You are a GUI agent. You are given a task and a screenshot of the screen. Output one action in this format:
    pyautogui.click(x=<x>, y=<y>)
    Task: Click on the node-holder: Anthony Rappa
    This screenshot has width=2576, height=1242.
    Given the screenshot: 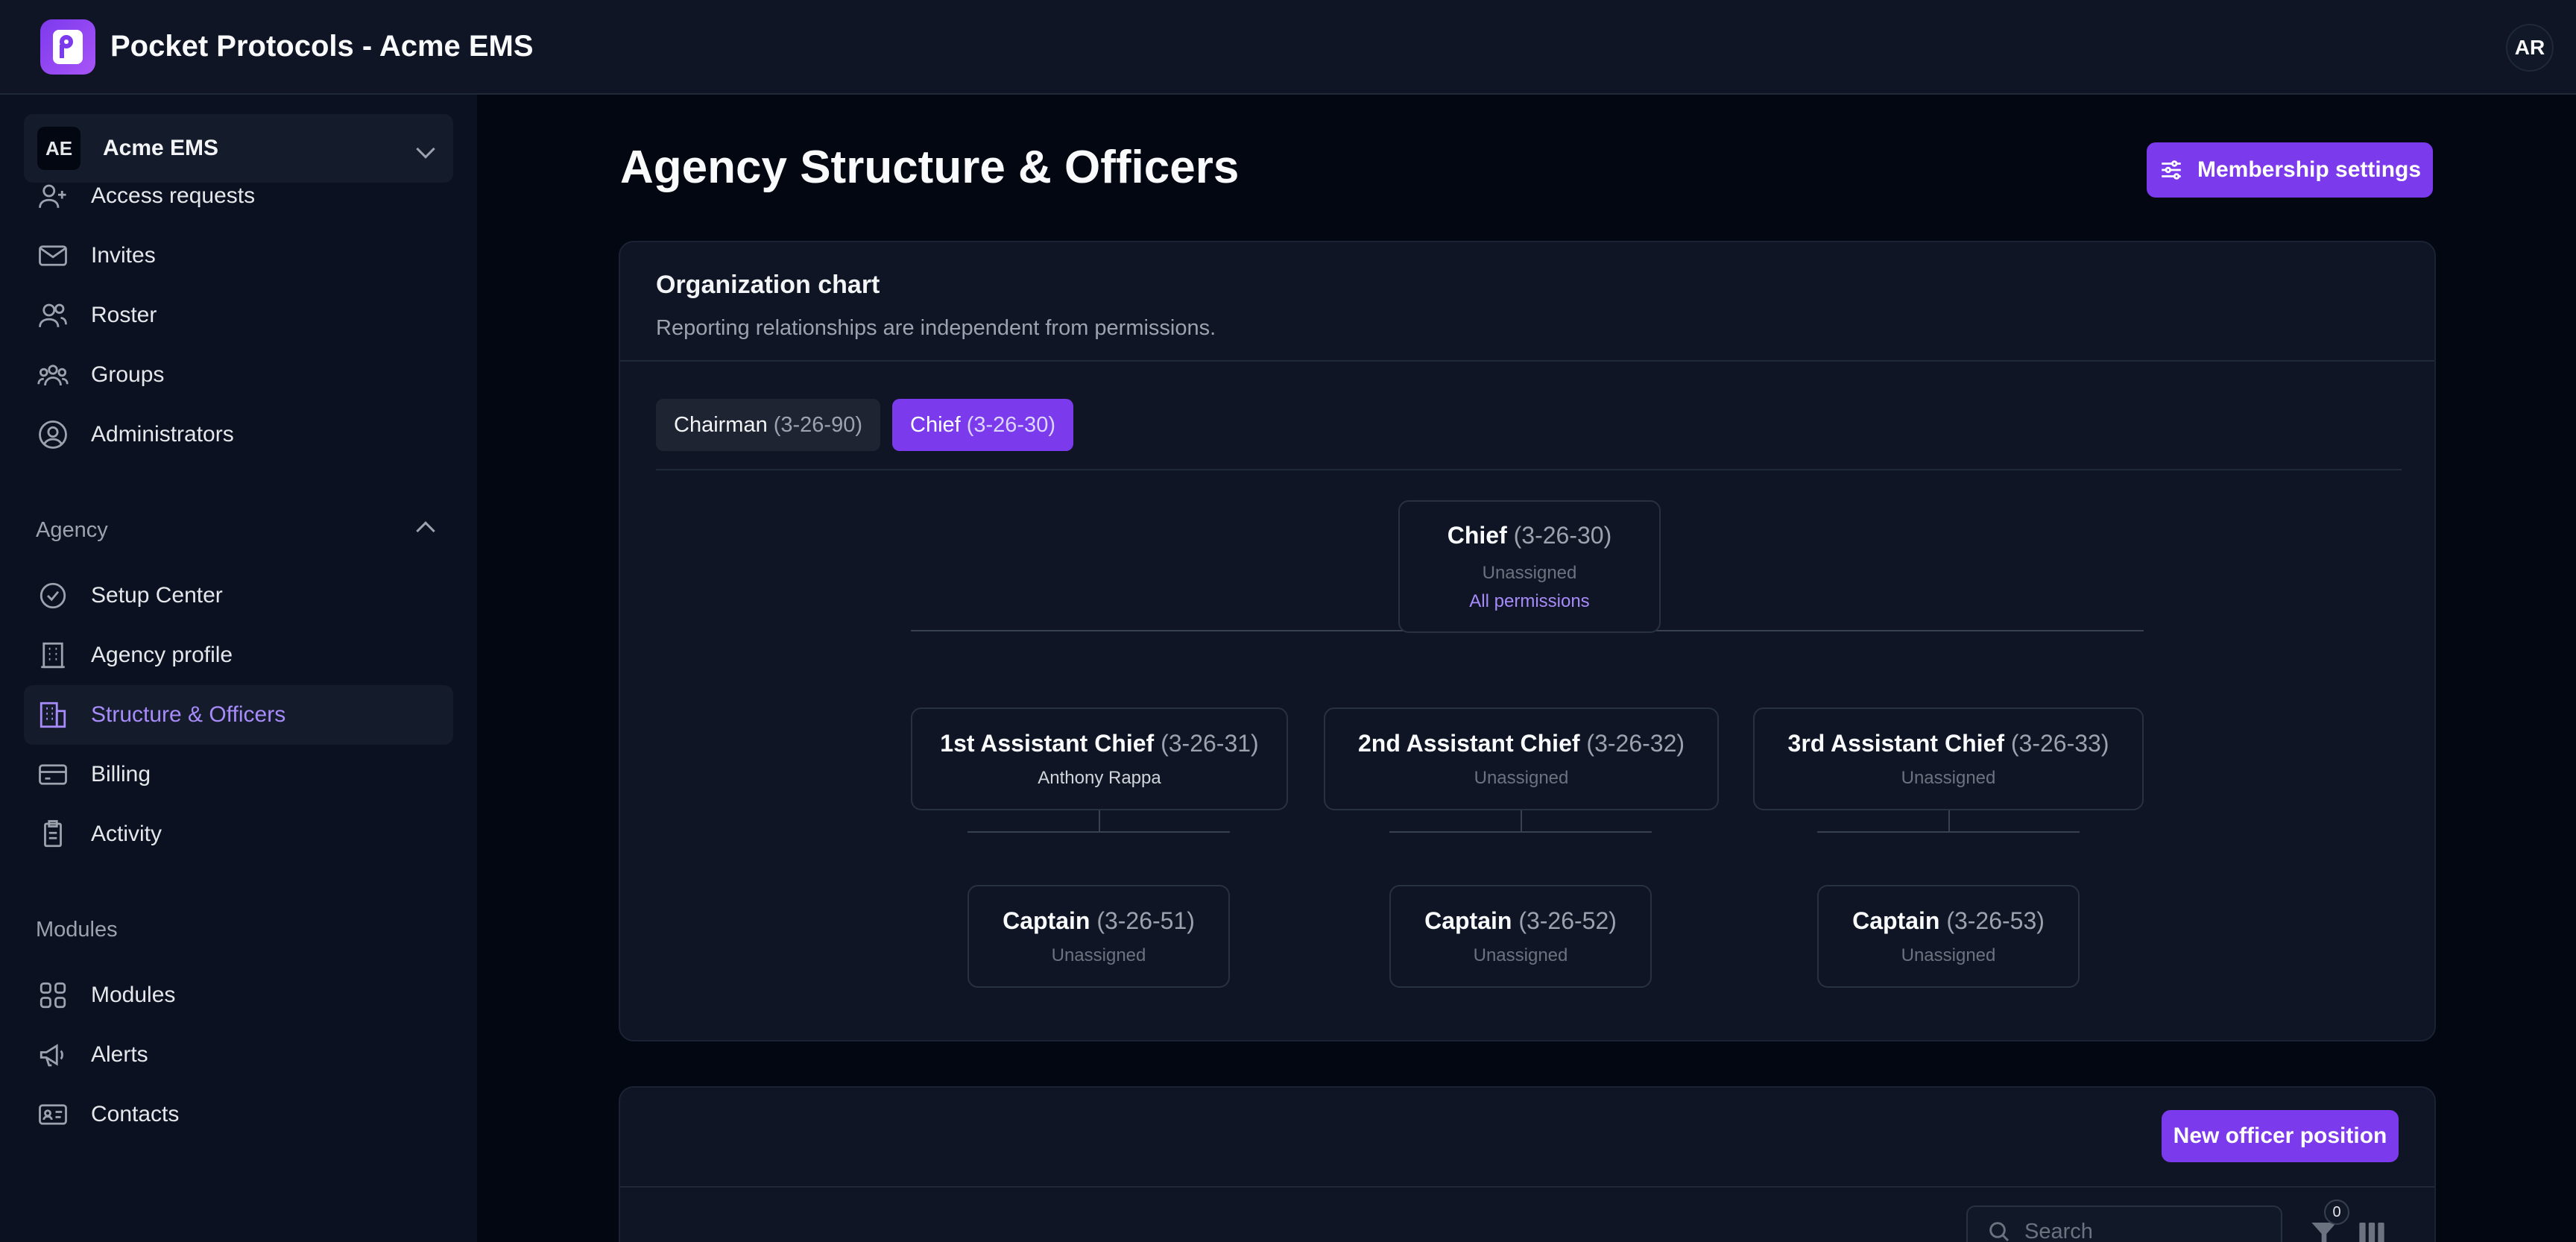 What is the action you would take?
    pyautogui.click(x=1099, y=777)
    